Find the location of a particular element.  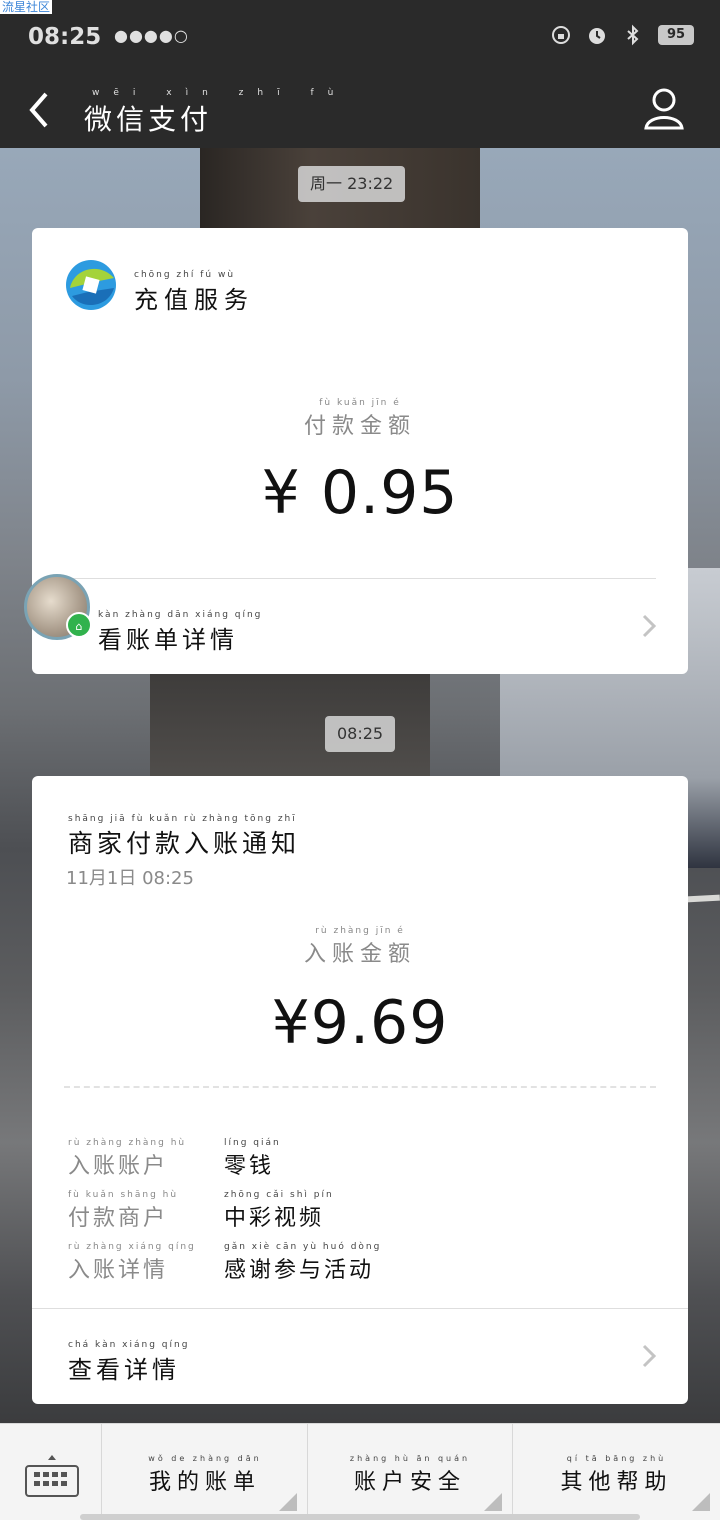

status-time: 08:25 is located at coordinates (65, 37).